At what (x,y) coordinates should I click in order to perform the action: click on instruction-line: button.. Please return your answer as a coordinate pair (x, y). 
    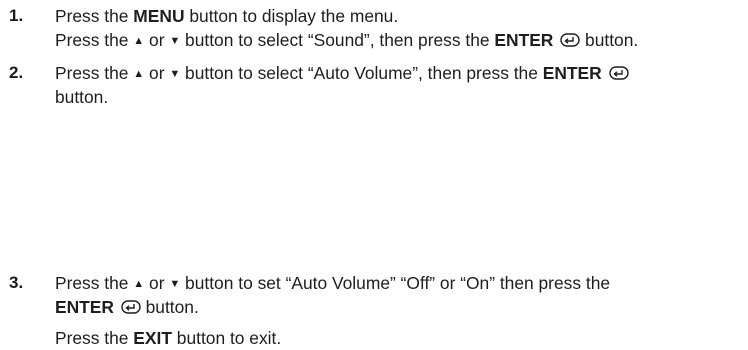
    Looking at the image, I should click on (82, 97).